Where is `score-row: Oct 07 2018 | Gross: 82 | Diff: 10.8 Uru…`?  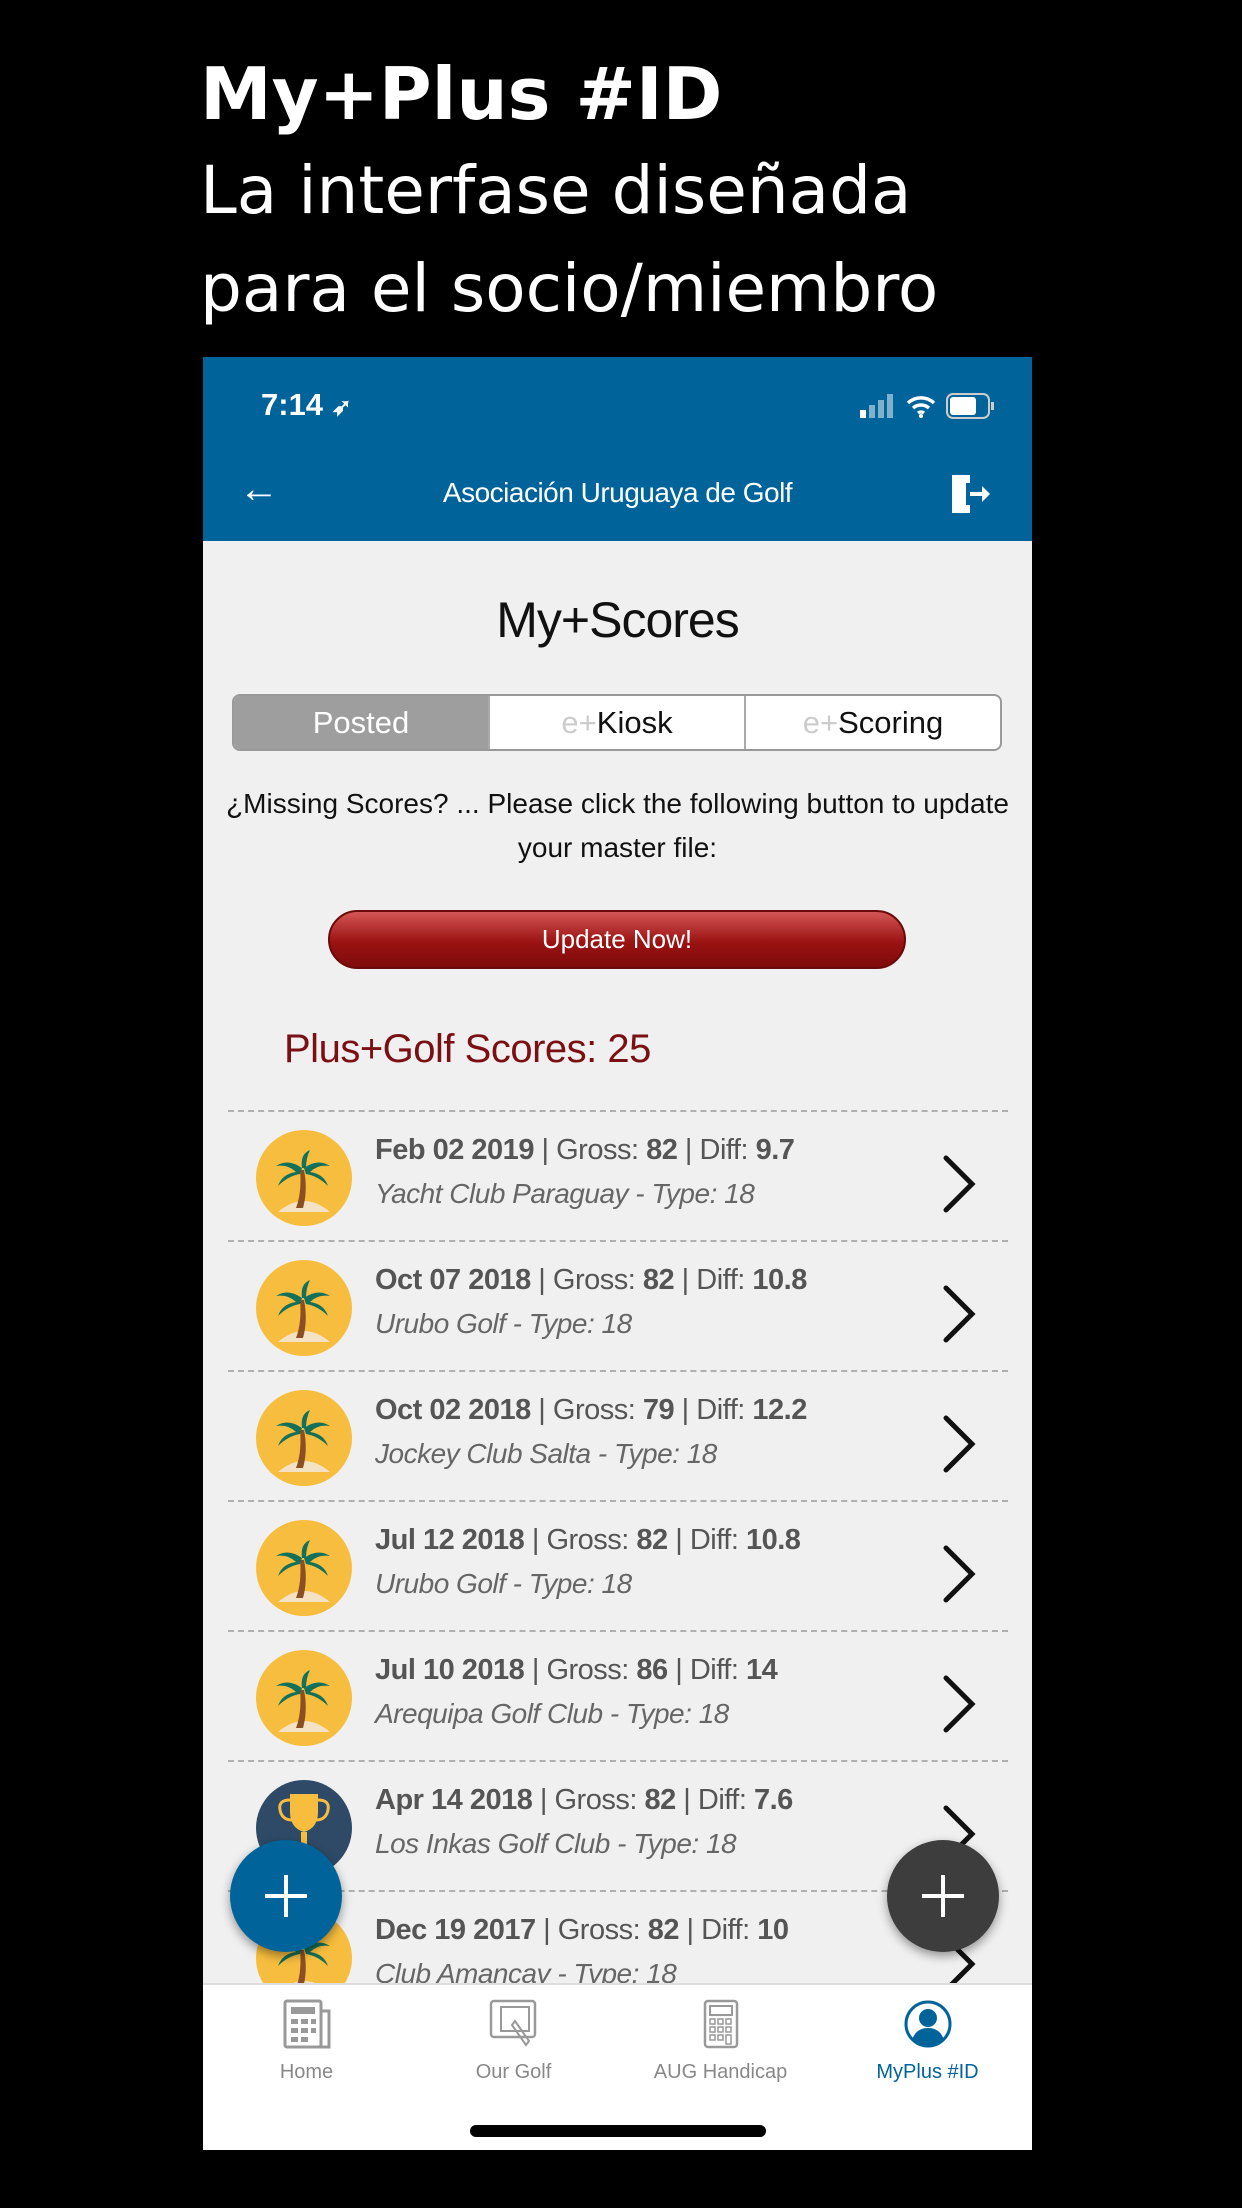 score-row: Oct 07 2018 | Gross: 82 | Diff: 10.8 Uru… is located at coordinates (618, 1305).